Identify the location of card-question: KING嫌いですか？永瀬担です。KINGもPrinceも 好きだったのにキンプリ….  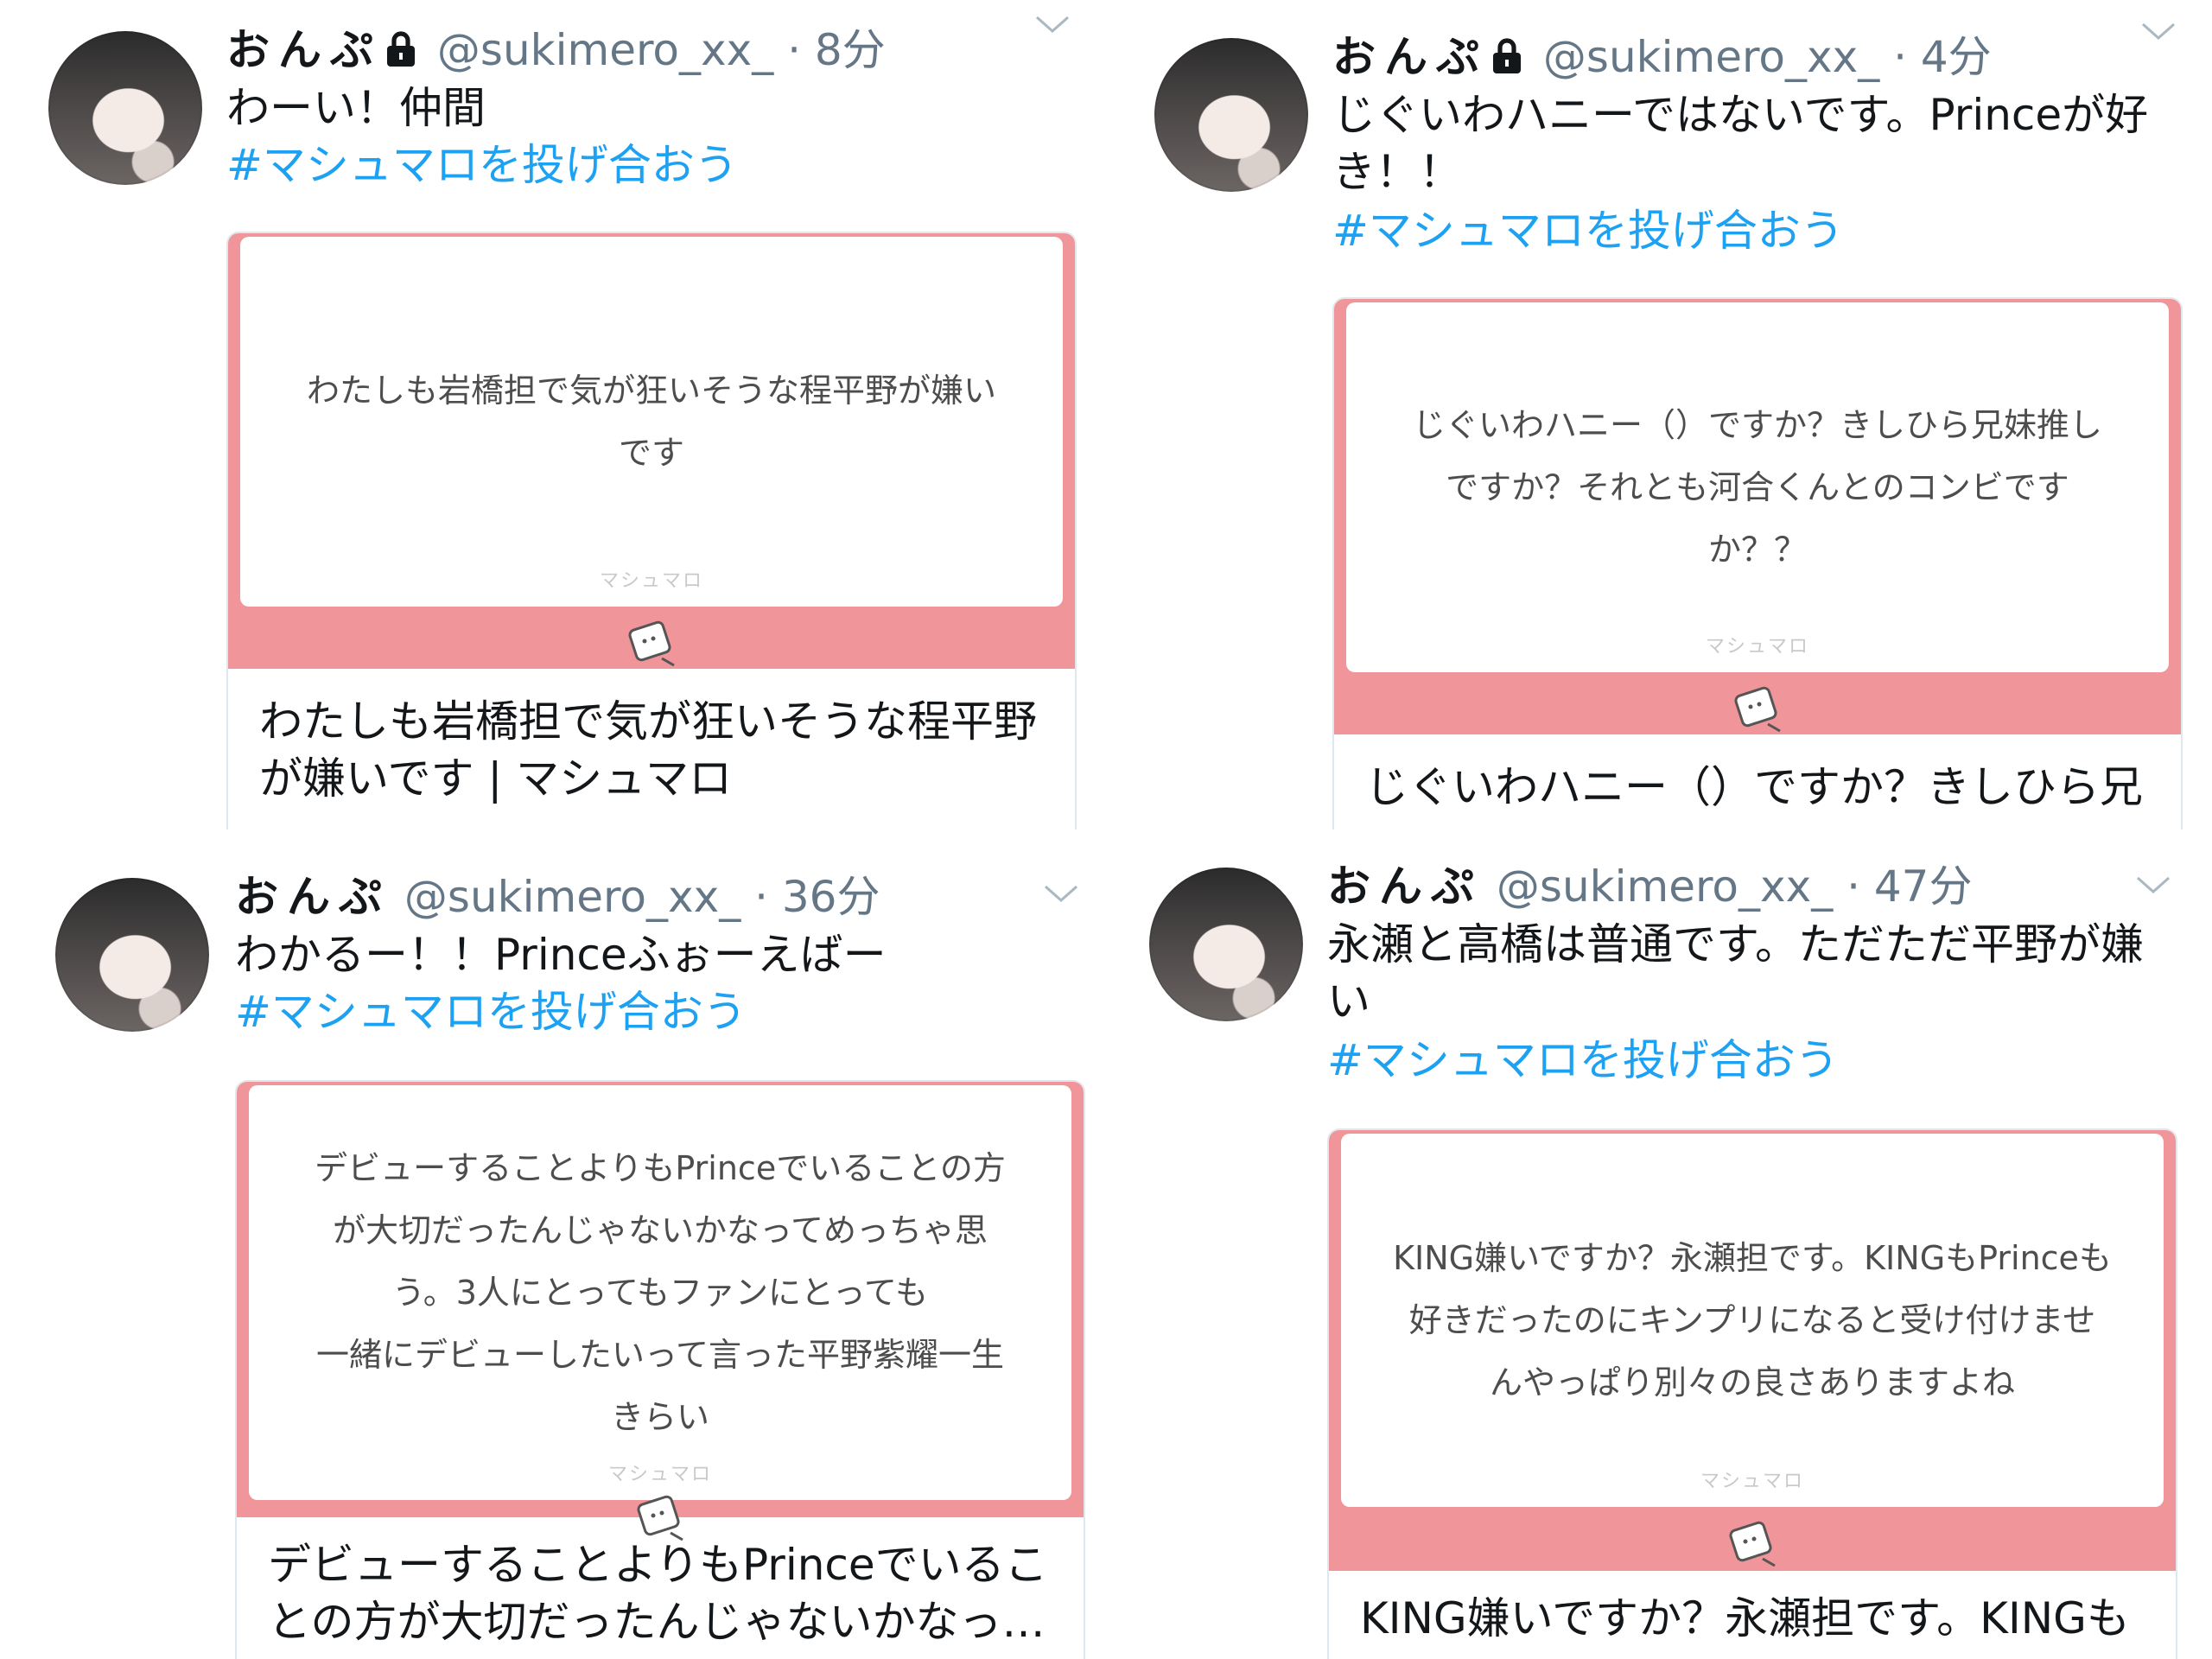
(1752, 1320).